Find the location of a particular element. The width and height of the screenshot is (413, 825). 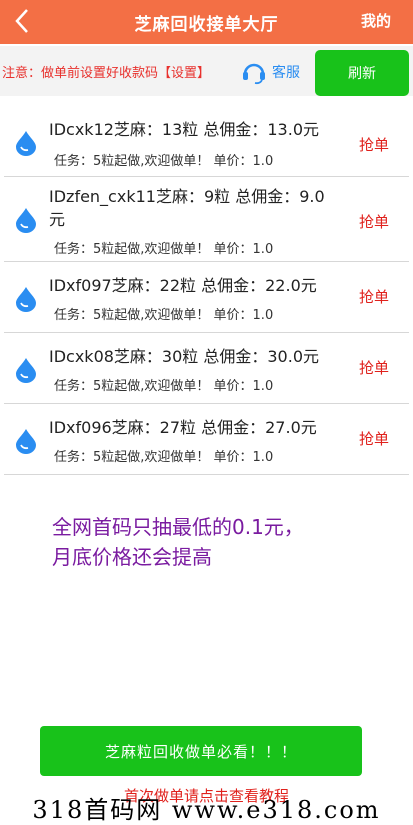

customer-service-label: 客服 is located at coordinates (286, 73).